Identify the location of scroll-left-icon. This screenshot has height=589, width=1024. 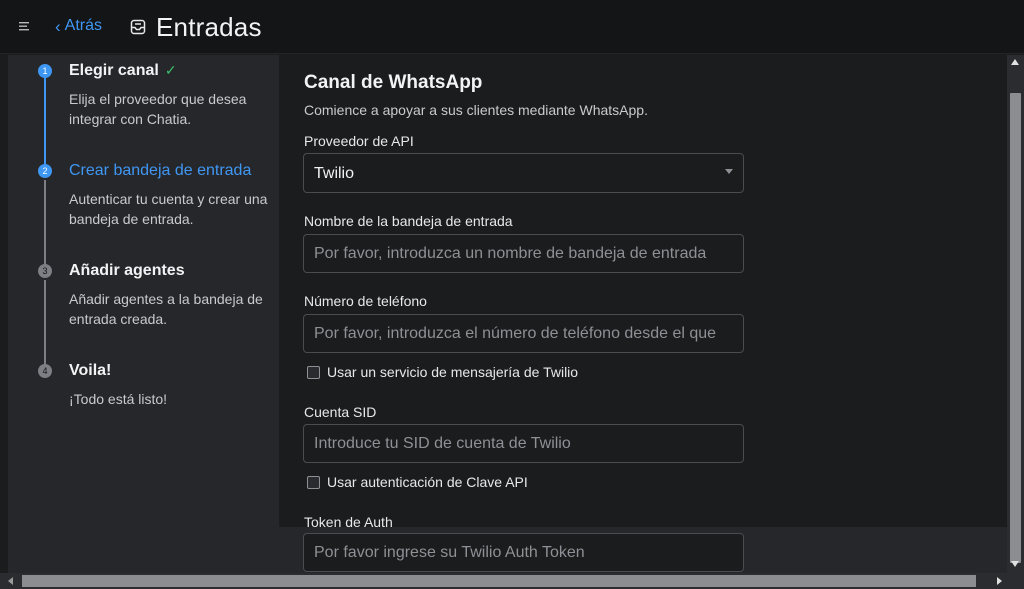
(10, 581).